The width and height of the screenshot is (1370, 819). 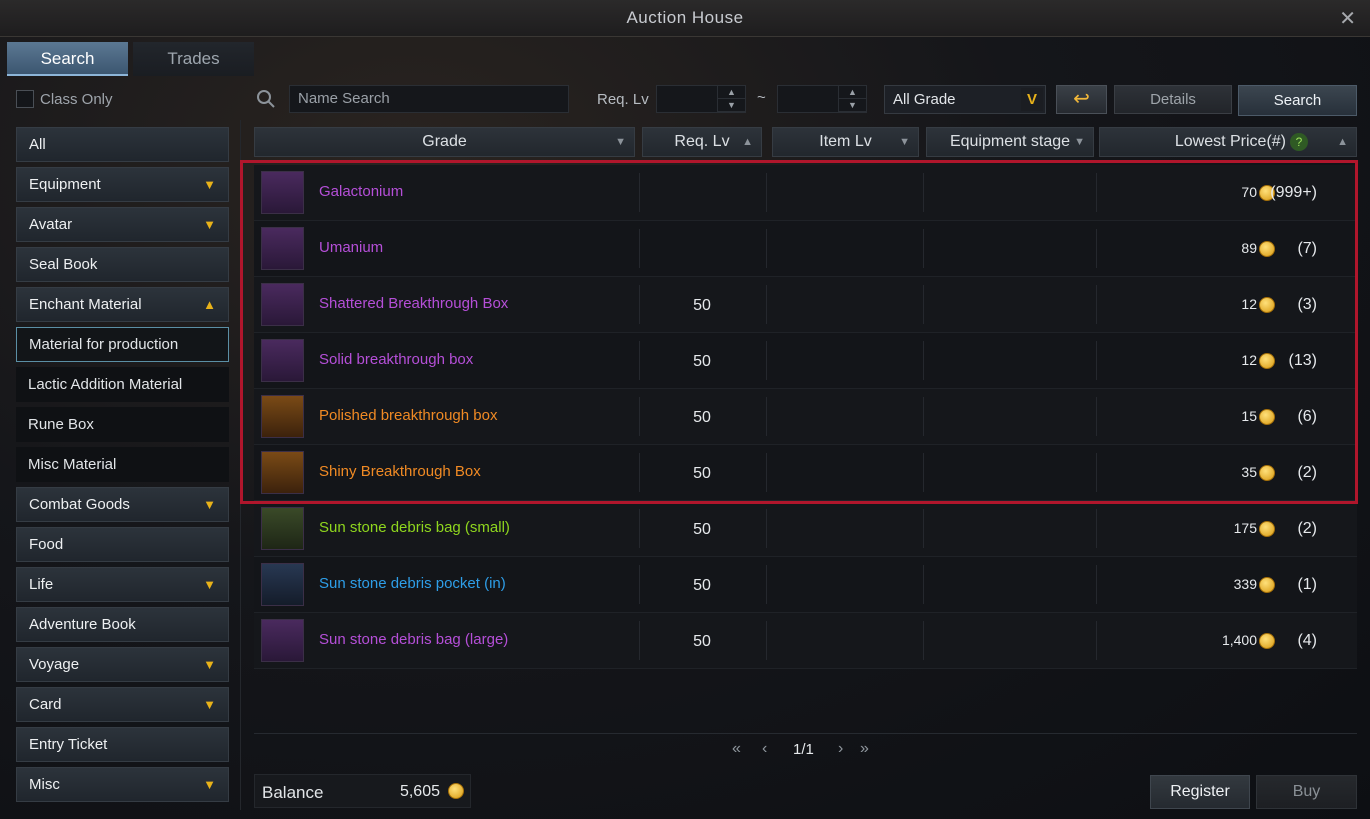 I want to click on table-row: Sun stone debris bag (large) 50 1,400 (4), so click(x=805, y=641).